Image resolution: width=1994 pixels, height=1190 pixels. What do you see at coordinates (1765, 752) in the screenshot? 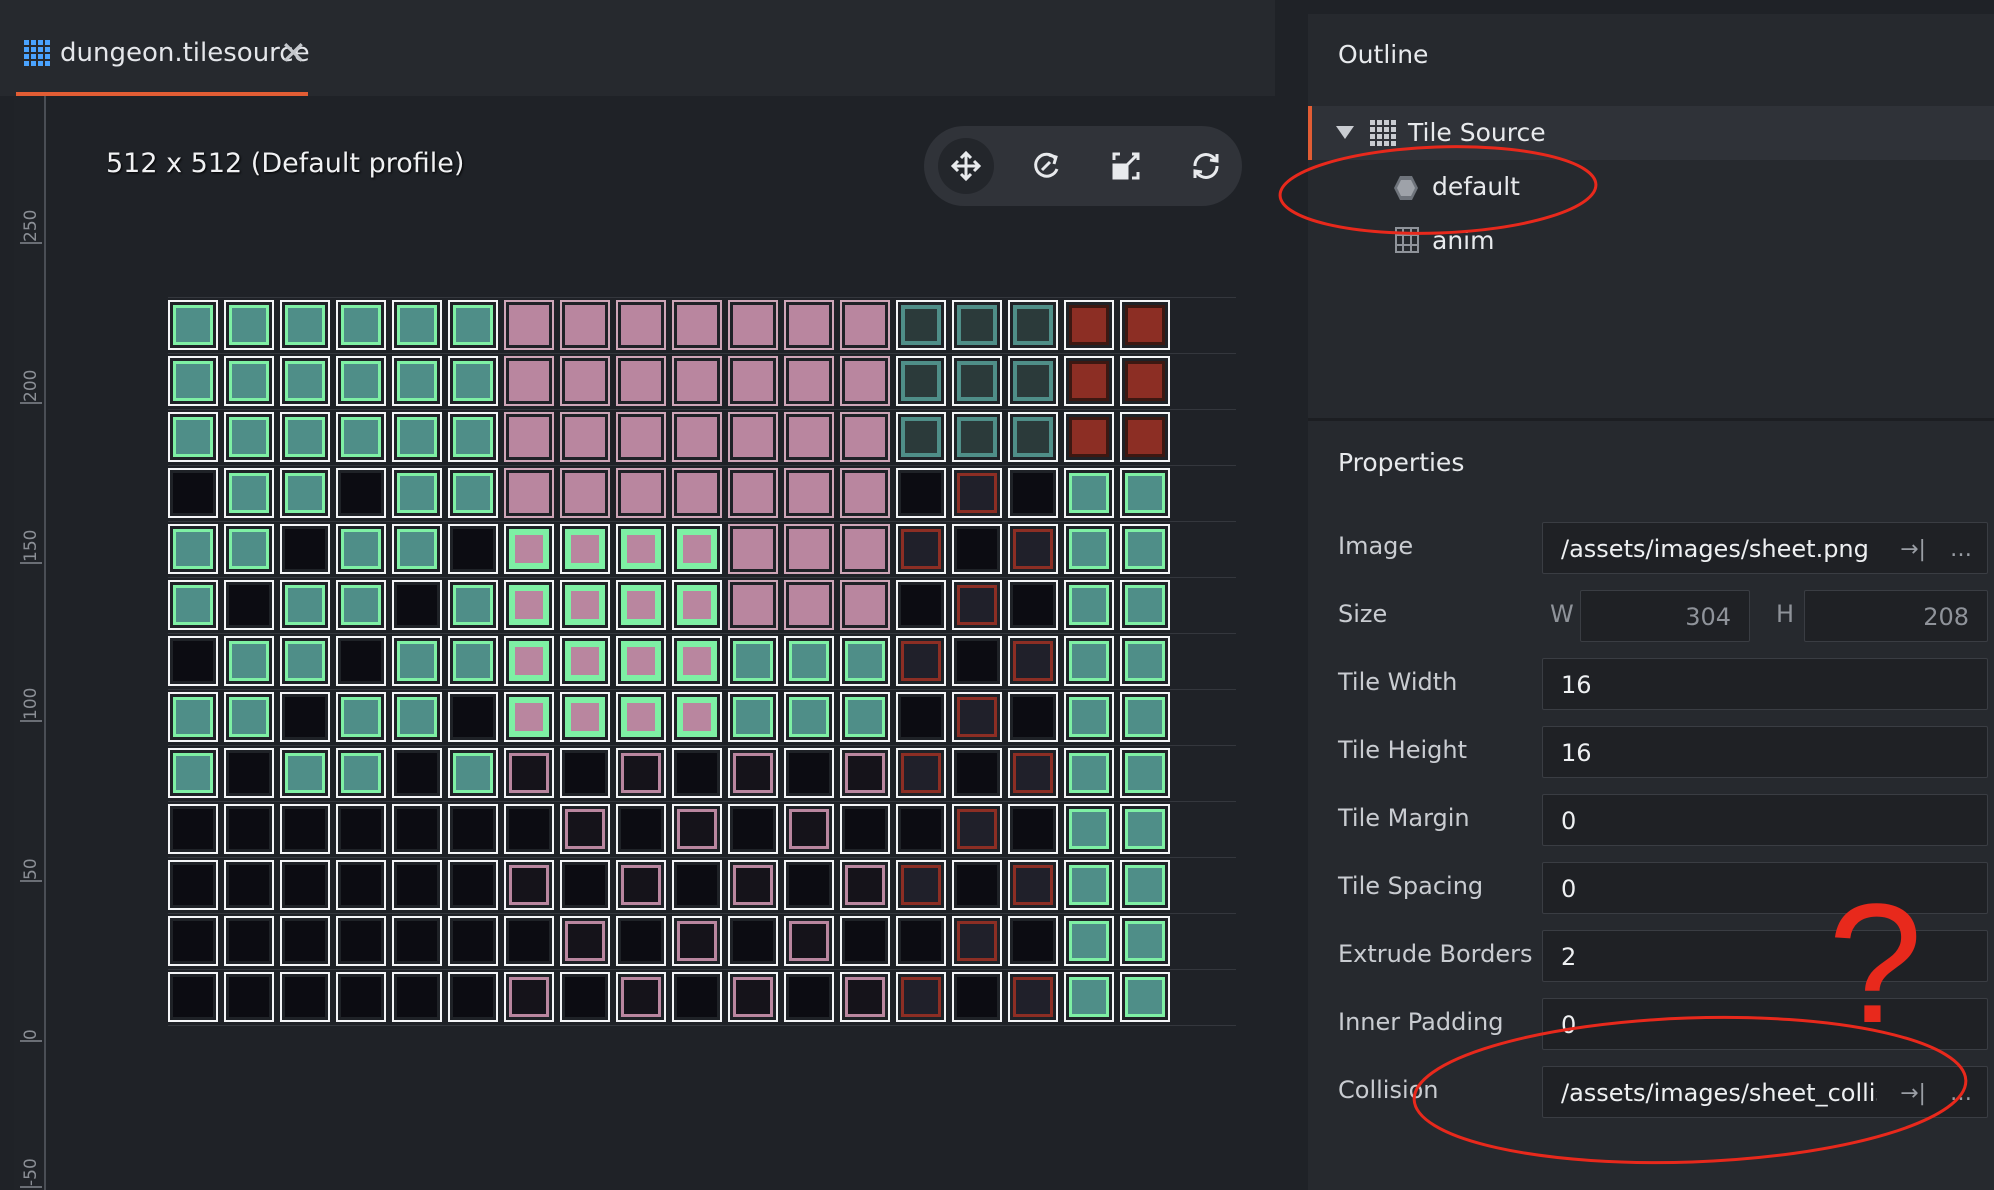
I see `tile-height-field: 16` at bounding box center [1765, 752].